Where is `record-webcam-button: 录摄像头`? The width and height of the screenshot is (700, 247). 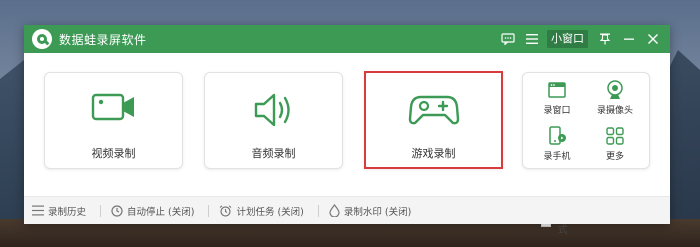
record-webcam-button: 录摄像头 is located at coordinates (615, 99).